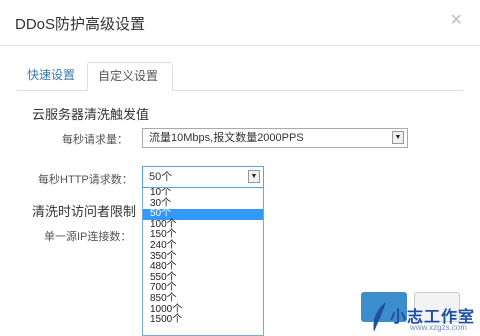 The width and height of the screenshot is (480, 336). I want to click on per-second-requests-select: 流量10Mbps,报文数量2000PPS ▼, so click(275, 138).